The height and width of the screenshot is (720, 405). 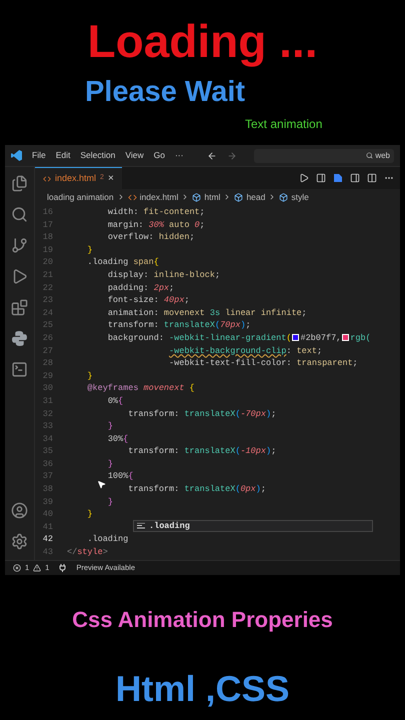 What do you see at coordinates (121, 477) in the screenshot?
I see `code-line: 100%{` at bounding box center [121, 477].